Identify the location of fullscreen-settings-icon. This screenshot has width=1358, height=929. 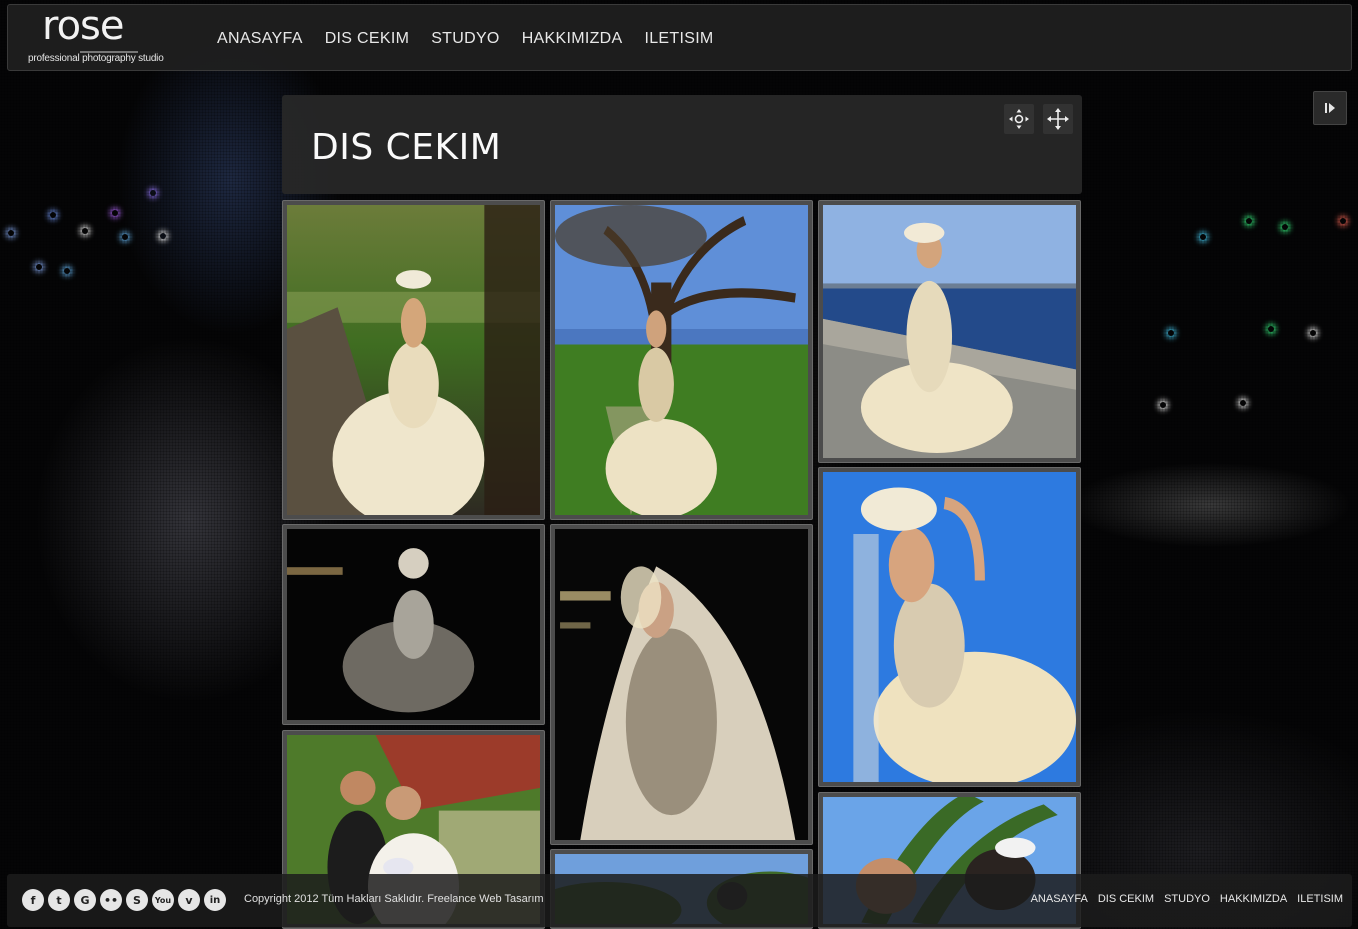
(1019, 119).